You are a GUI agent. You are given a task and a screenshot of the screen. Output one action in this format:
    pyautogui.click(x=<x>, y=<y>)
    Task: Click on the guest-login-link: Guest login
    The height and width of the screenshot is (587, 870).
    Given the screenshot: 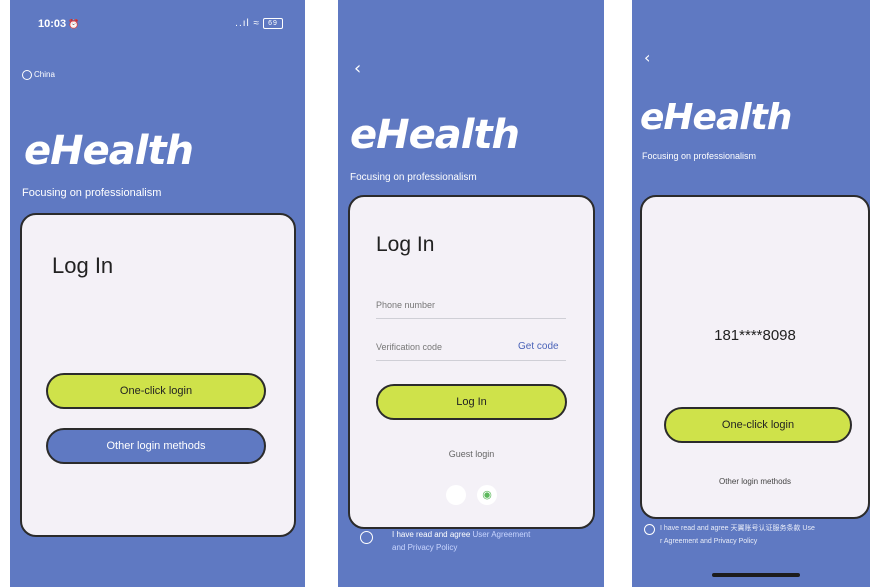 What is the action you would take?
    pyautogui.click(x=471, y=454)
    